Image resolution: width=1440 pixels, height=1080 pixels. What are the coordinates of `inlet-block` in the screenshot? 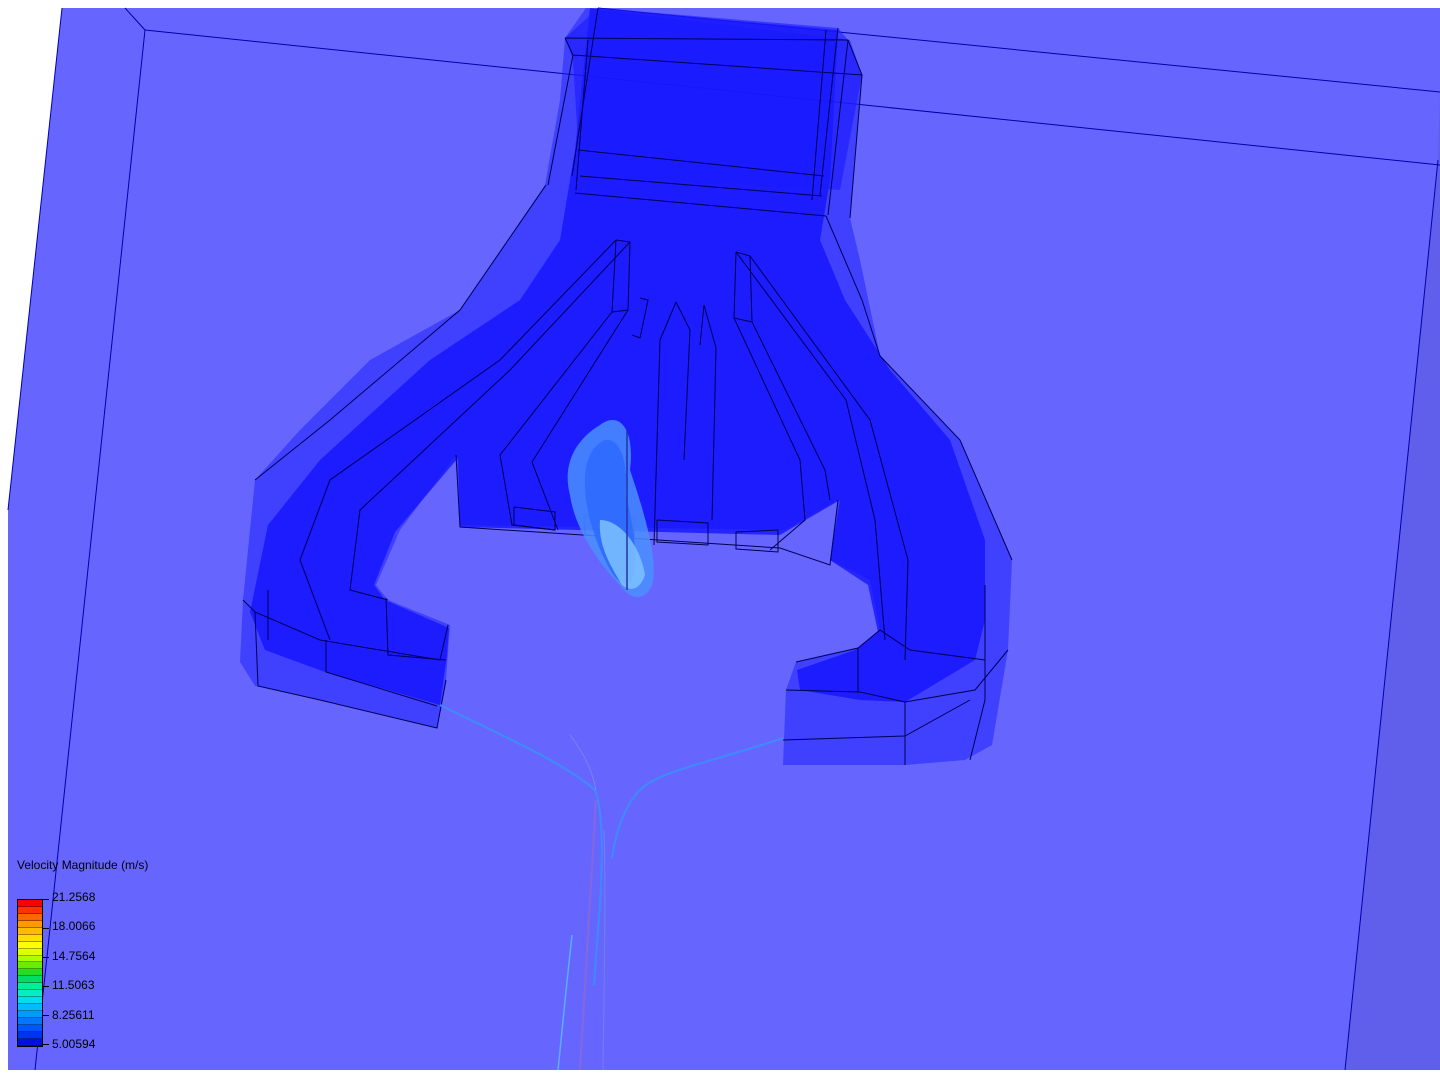 It's located at (713, 99).